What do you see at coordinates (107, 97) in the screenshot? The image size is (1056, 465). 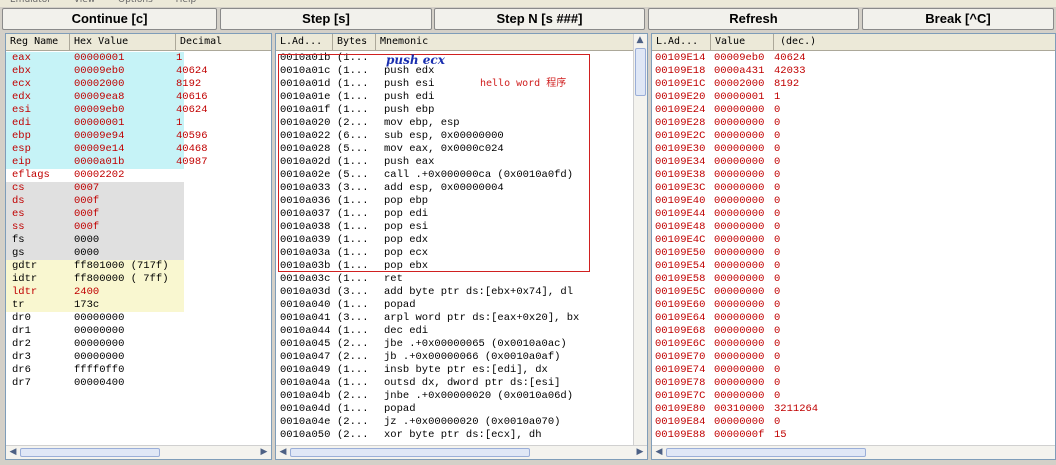 I see `register-row: edx 00009ea8 40616` at bounding box center [107, 97].